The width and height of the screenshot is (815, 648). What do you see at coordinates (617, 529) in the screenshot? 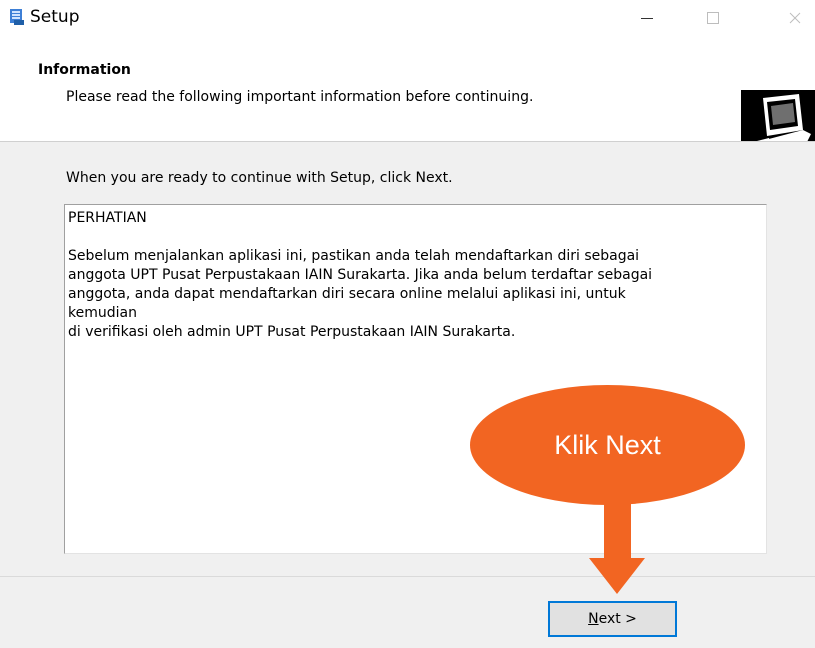
I see `arrow-down-icon` at bounding box center [617, 529].